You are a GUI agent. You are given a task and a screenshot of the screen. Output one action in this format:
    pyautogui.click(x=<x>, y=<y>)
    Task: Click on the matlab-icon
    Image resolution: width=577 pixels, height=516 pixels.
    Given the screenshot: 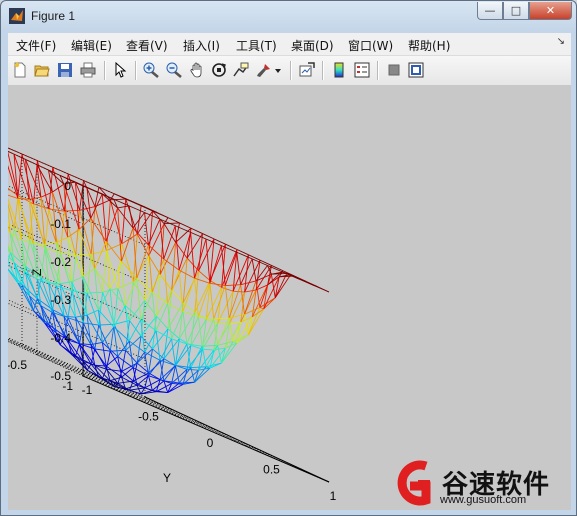 What is the action you would take?
    pyautogui.click(x=17, y=16)
    